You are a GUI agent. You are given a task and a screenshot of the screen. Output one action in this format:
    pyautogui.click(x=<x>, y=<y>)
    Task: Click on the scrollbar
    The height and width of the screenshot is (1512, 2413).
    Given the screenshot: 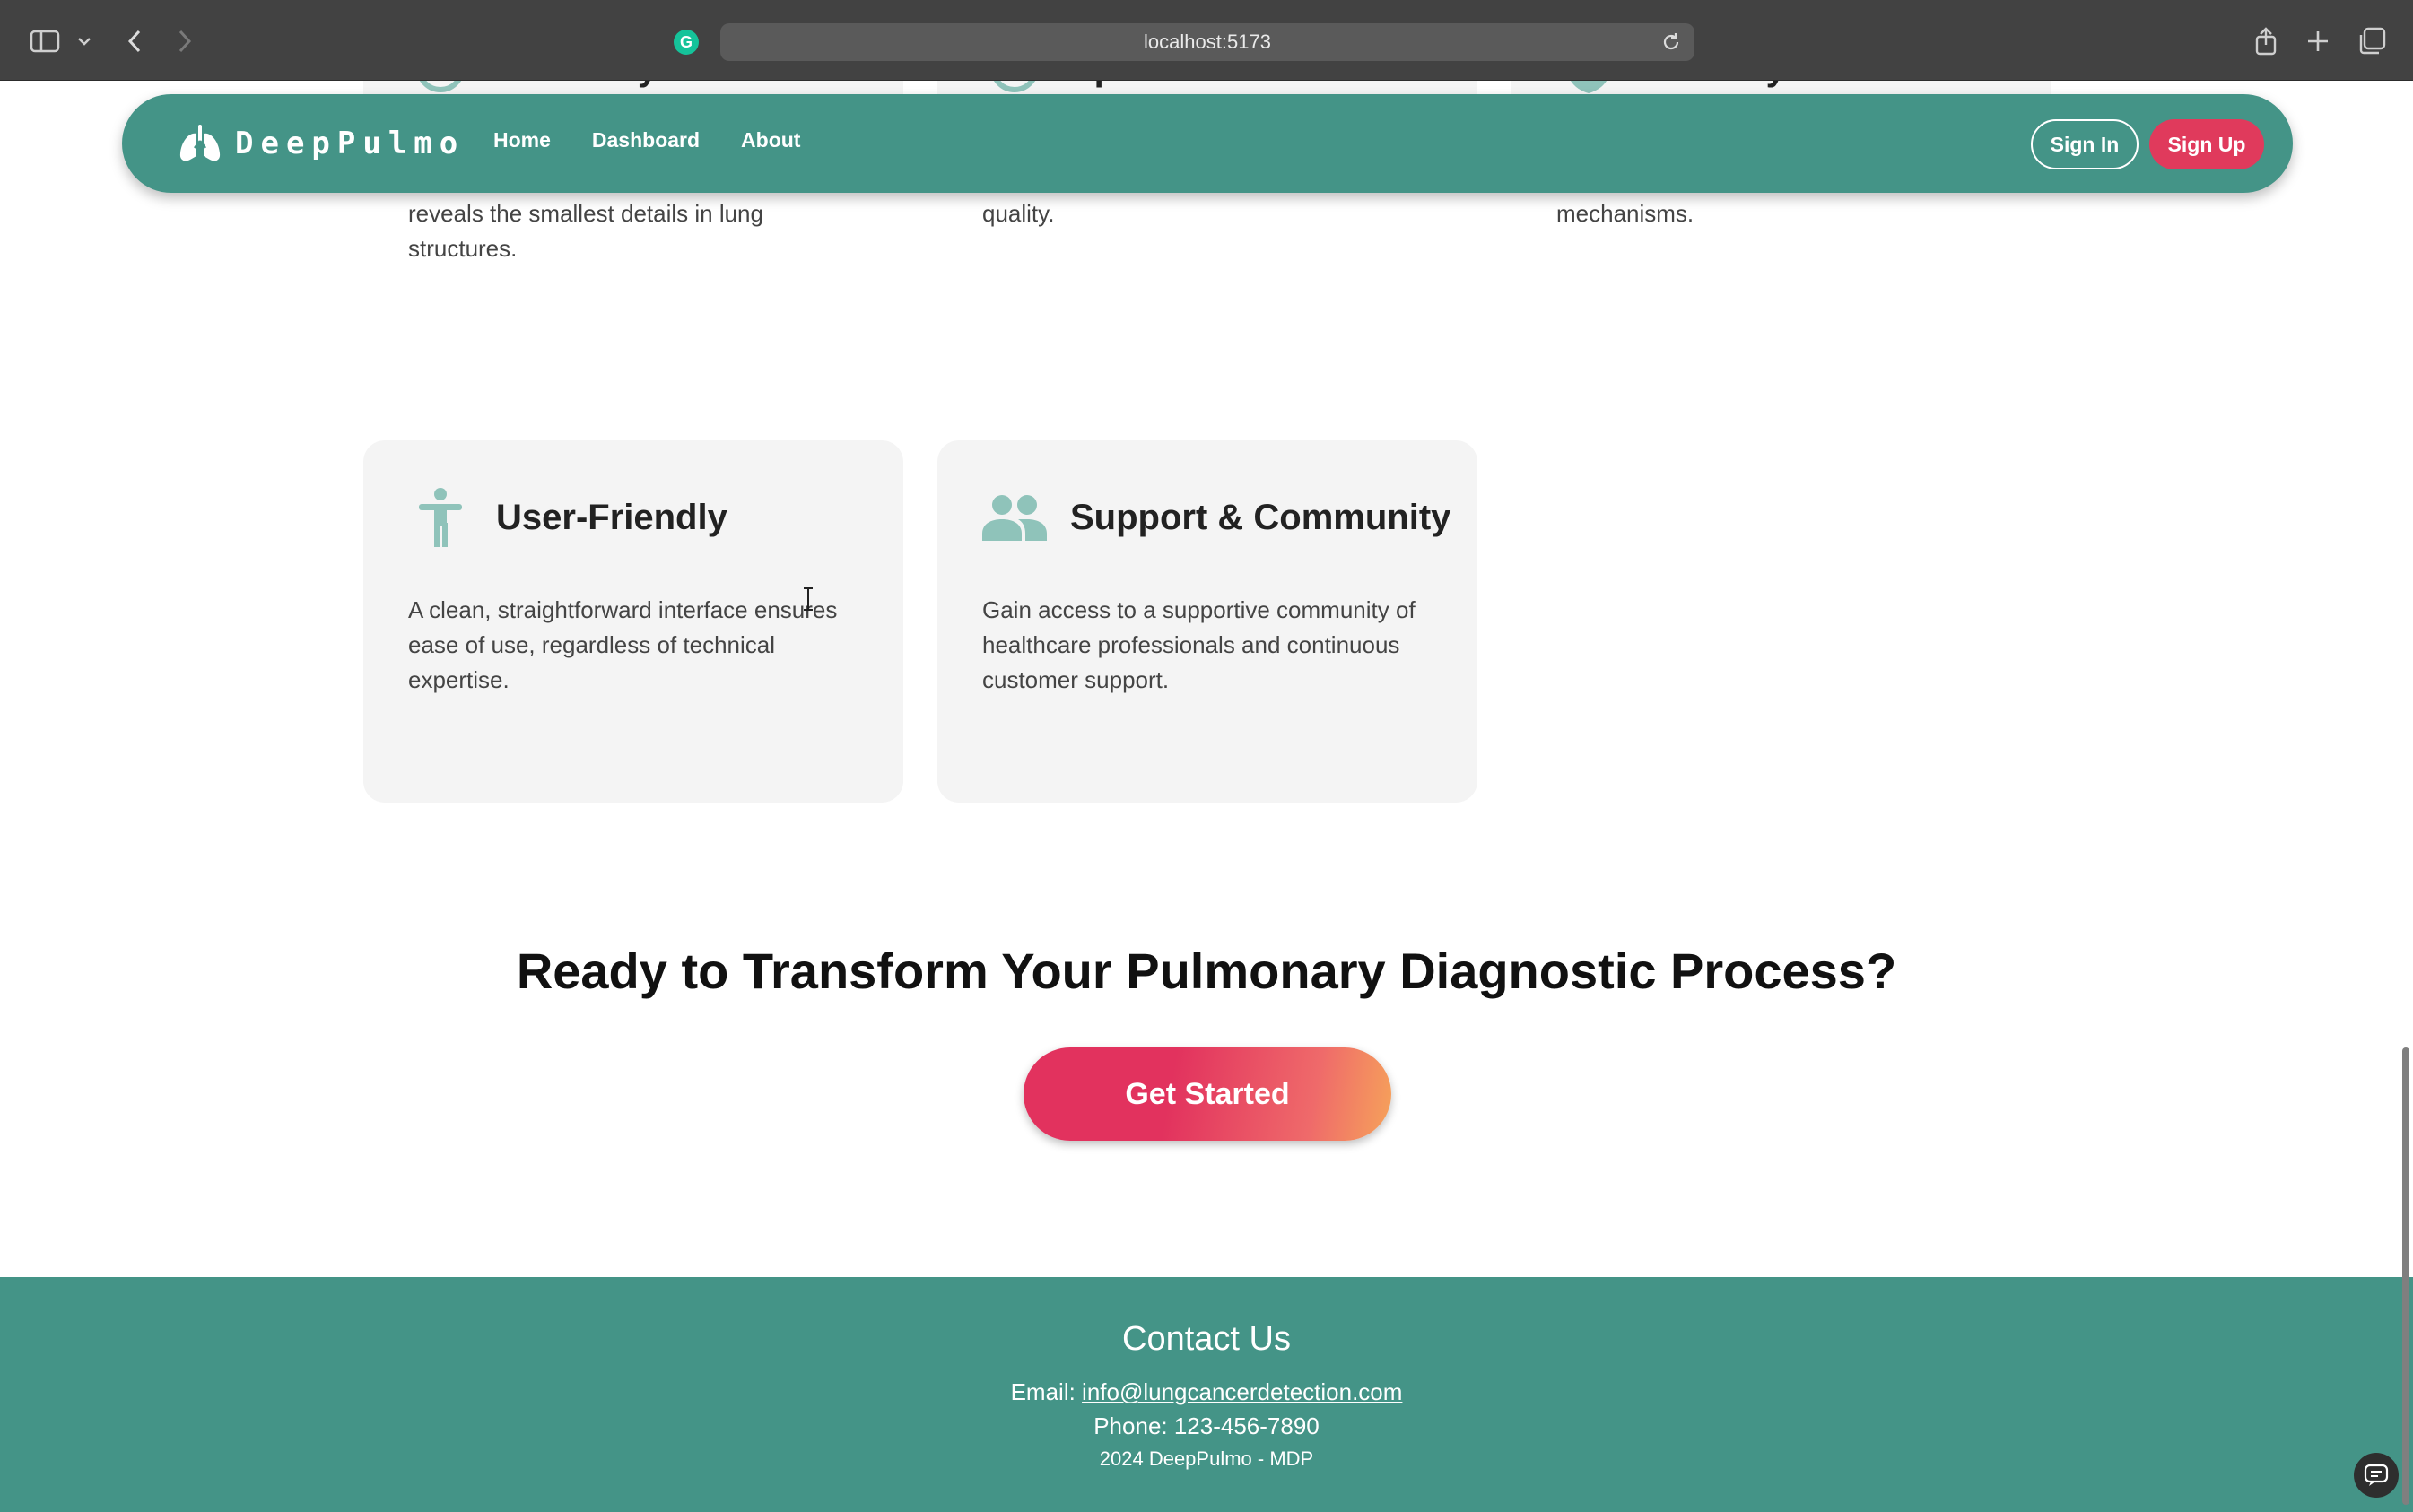 What is the action you would take?
    pyautogui.click(x=2405, y=1276)
    